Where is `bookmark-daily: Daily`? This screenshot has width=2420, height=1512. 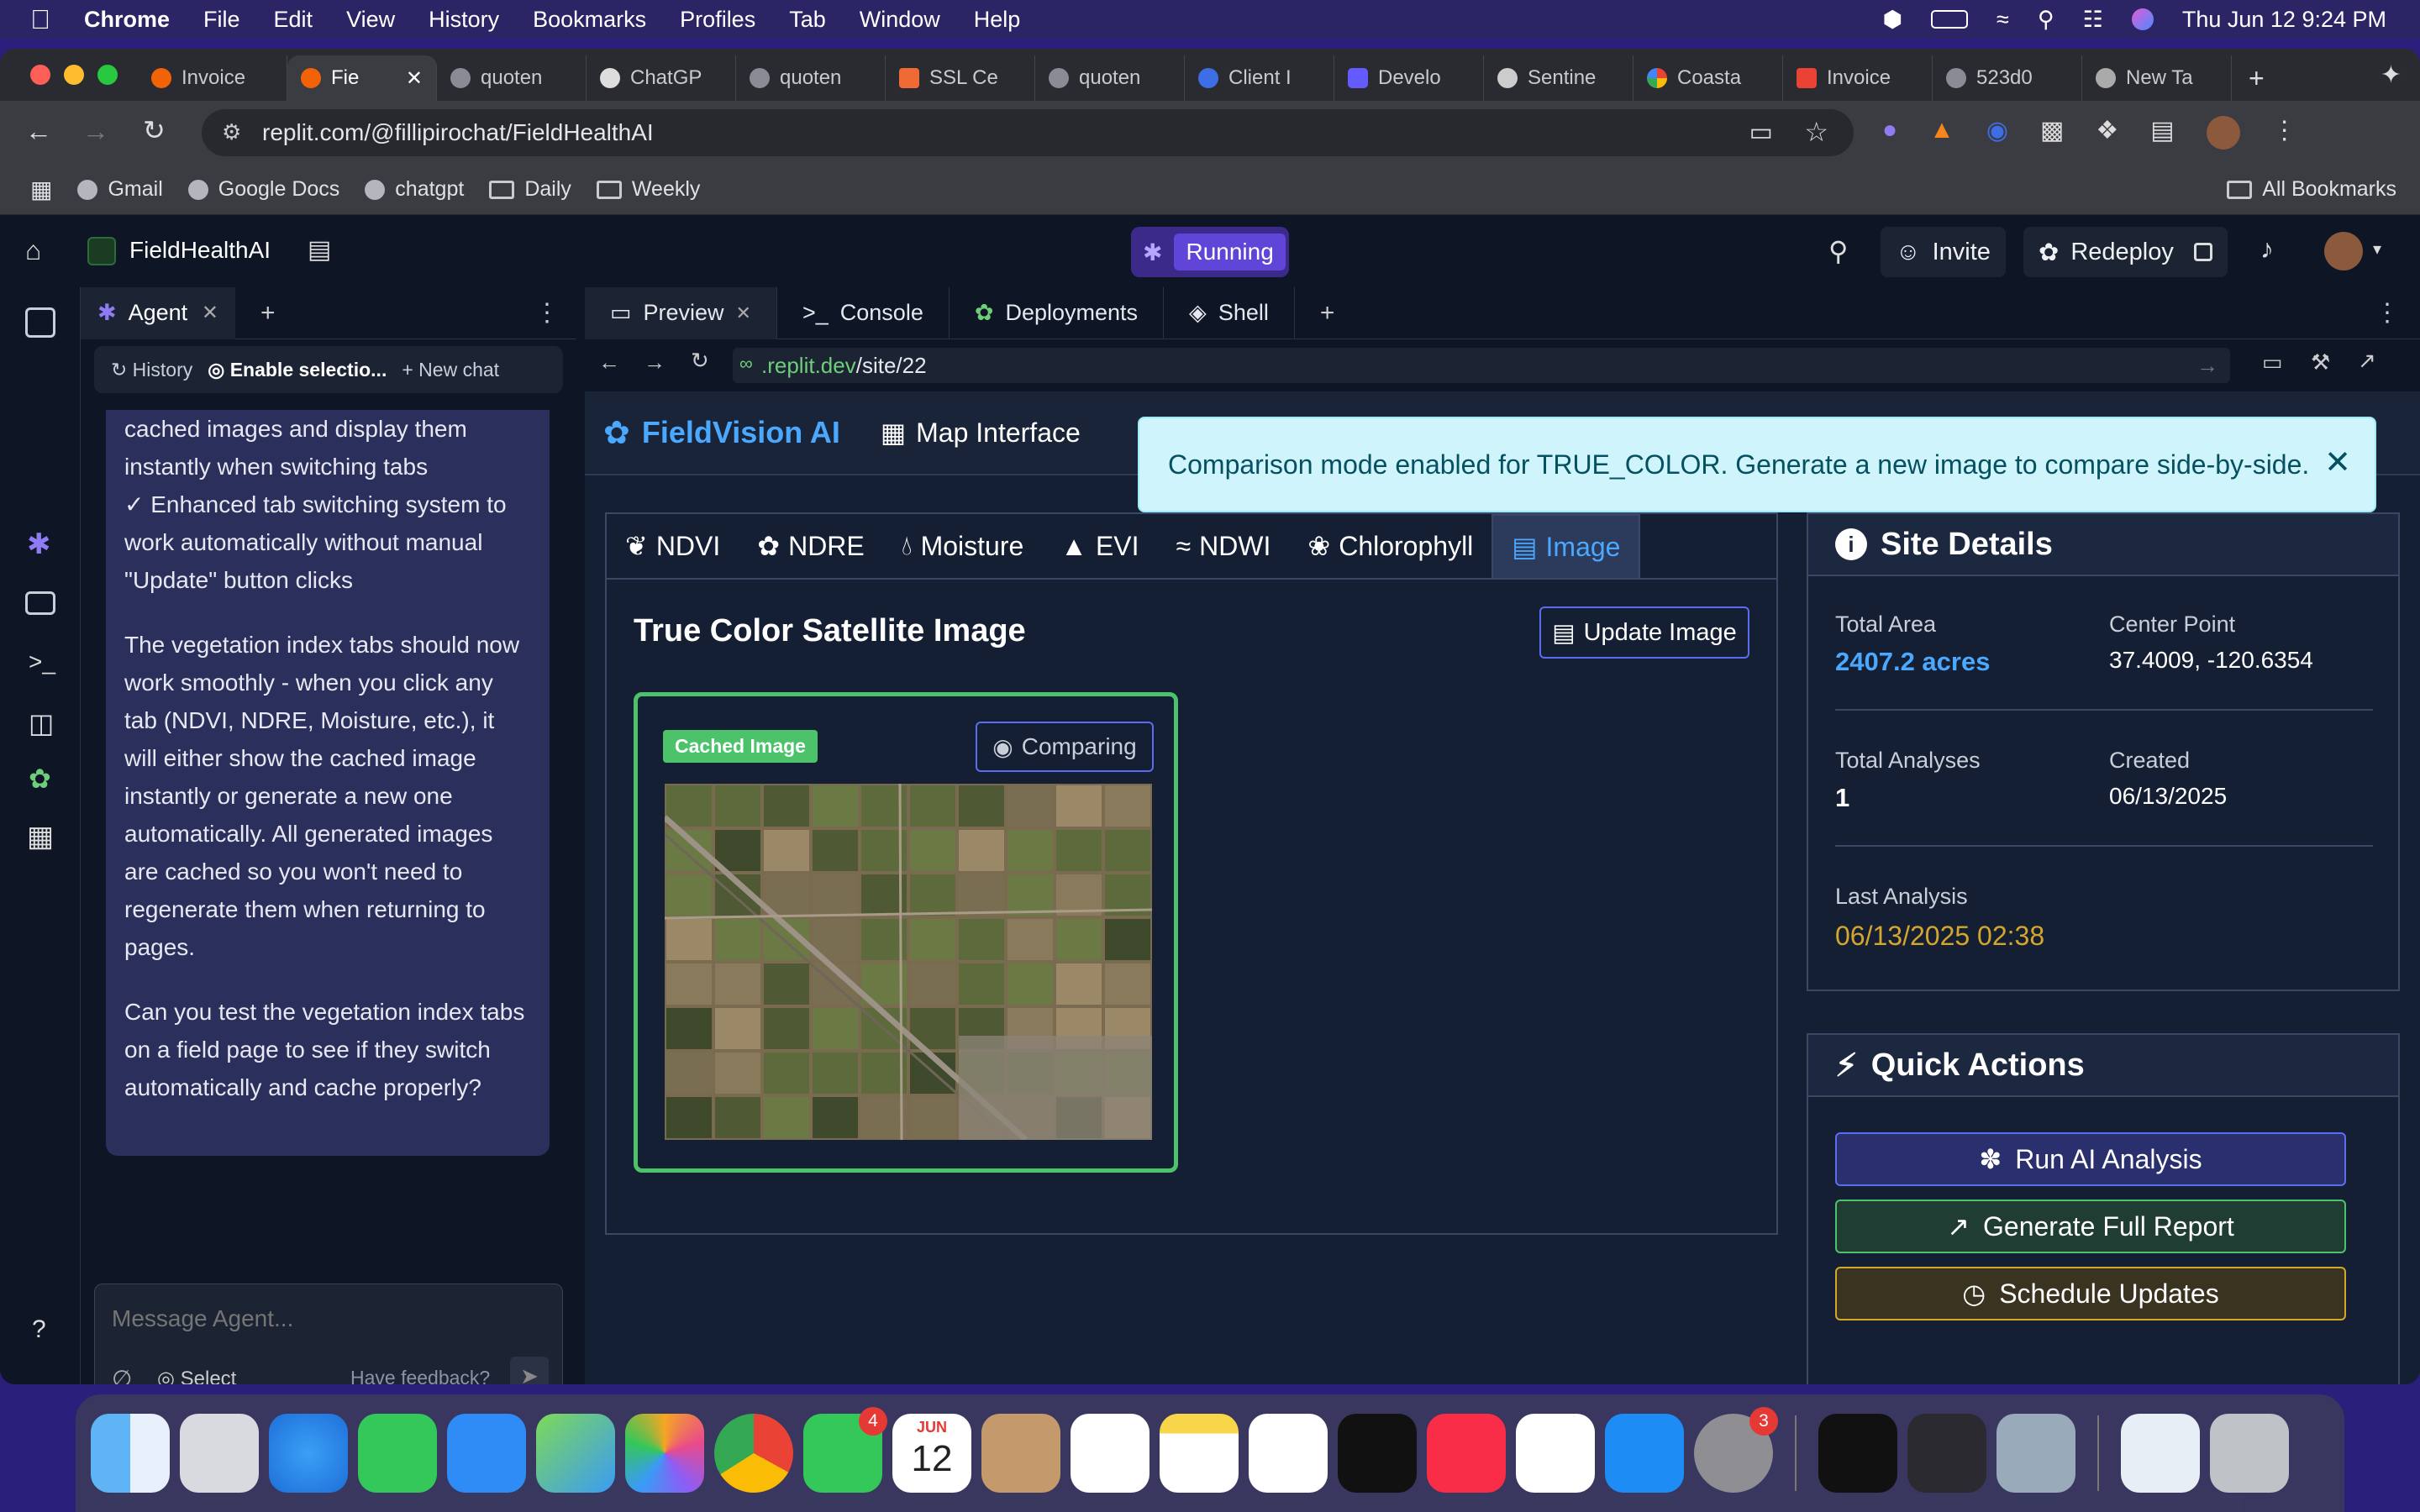 bookmark-daily: Daily is located at coordinates (530, 189).